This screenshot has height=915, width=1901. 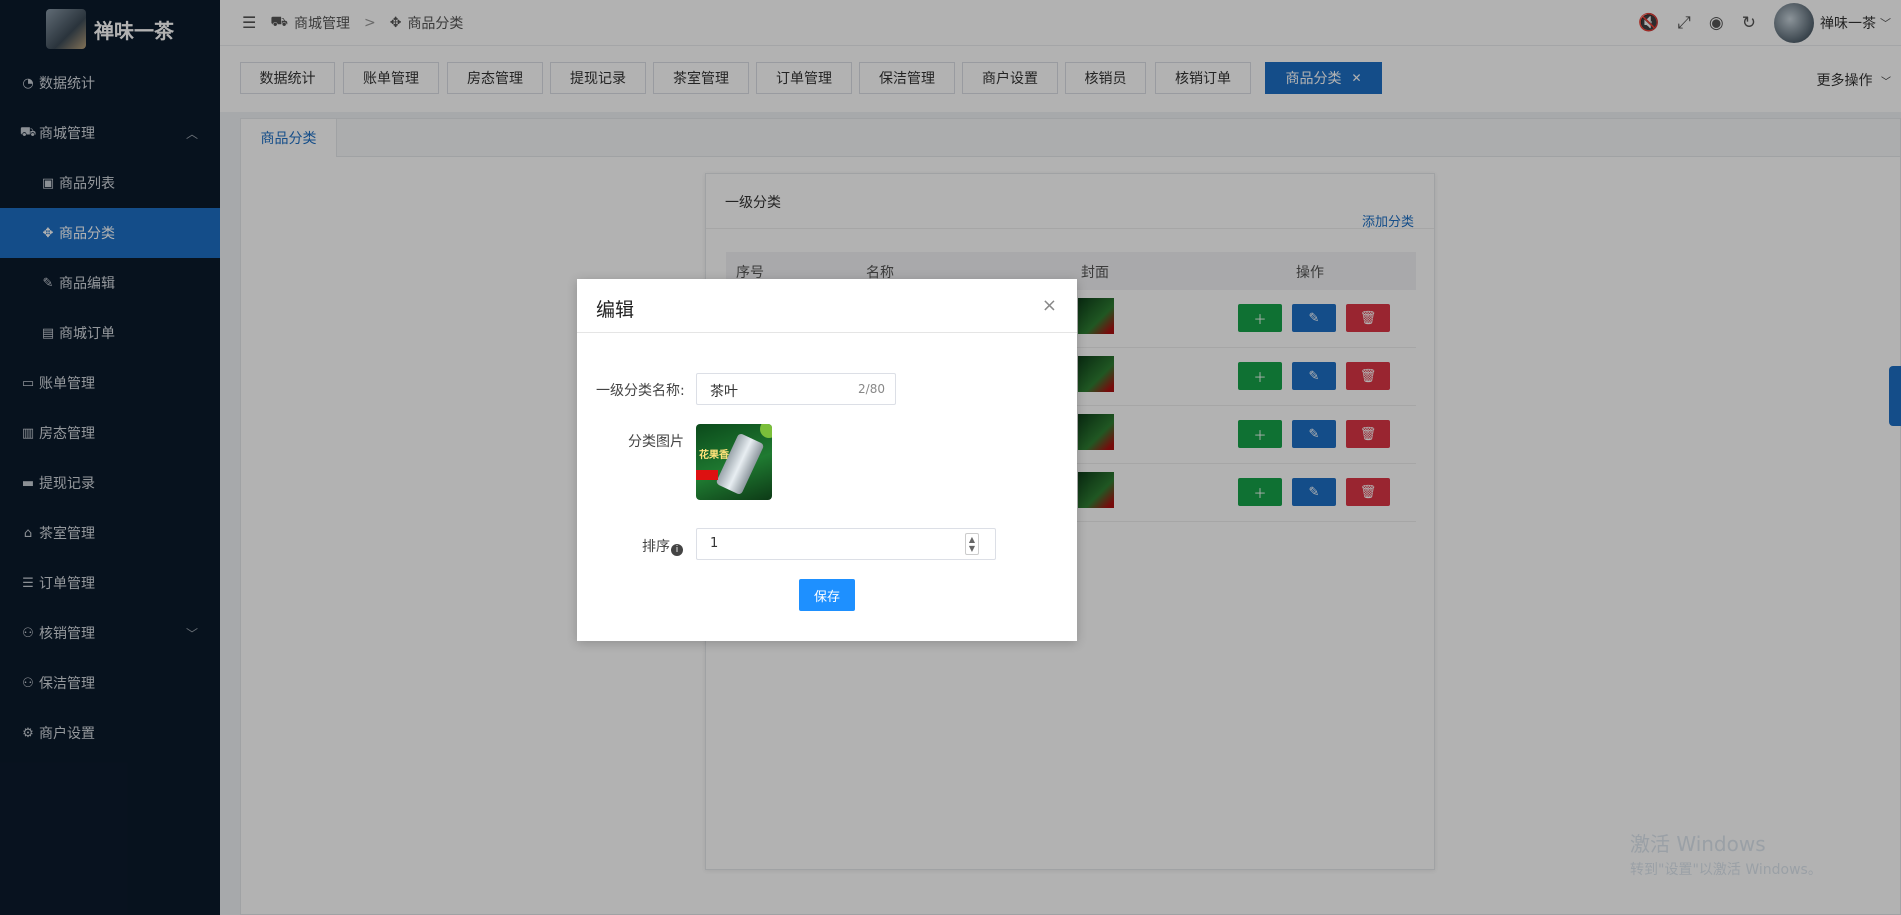 I want to click on tea-can-graphic, so click(x=740, y=464).